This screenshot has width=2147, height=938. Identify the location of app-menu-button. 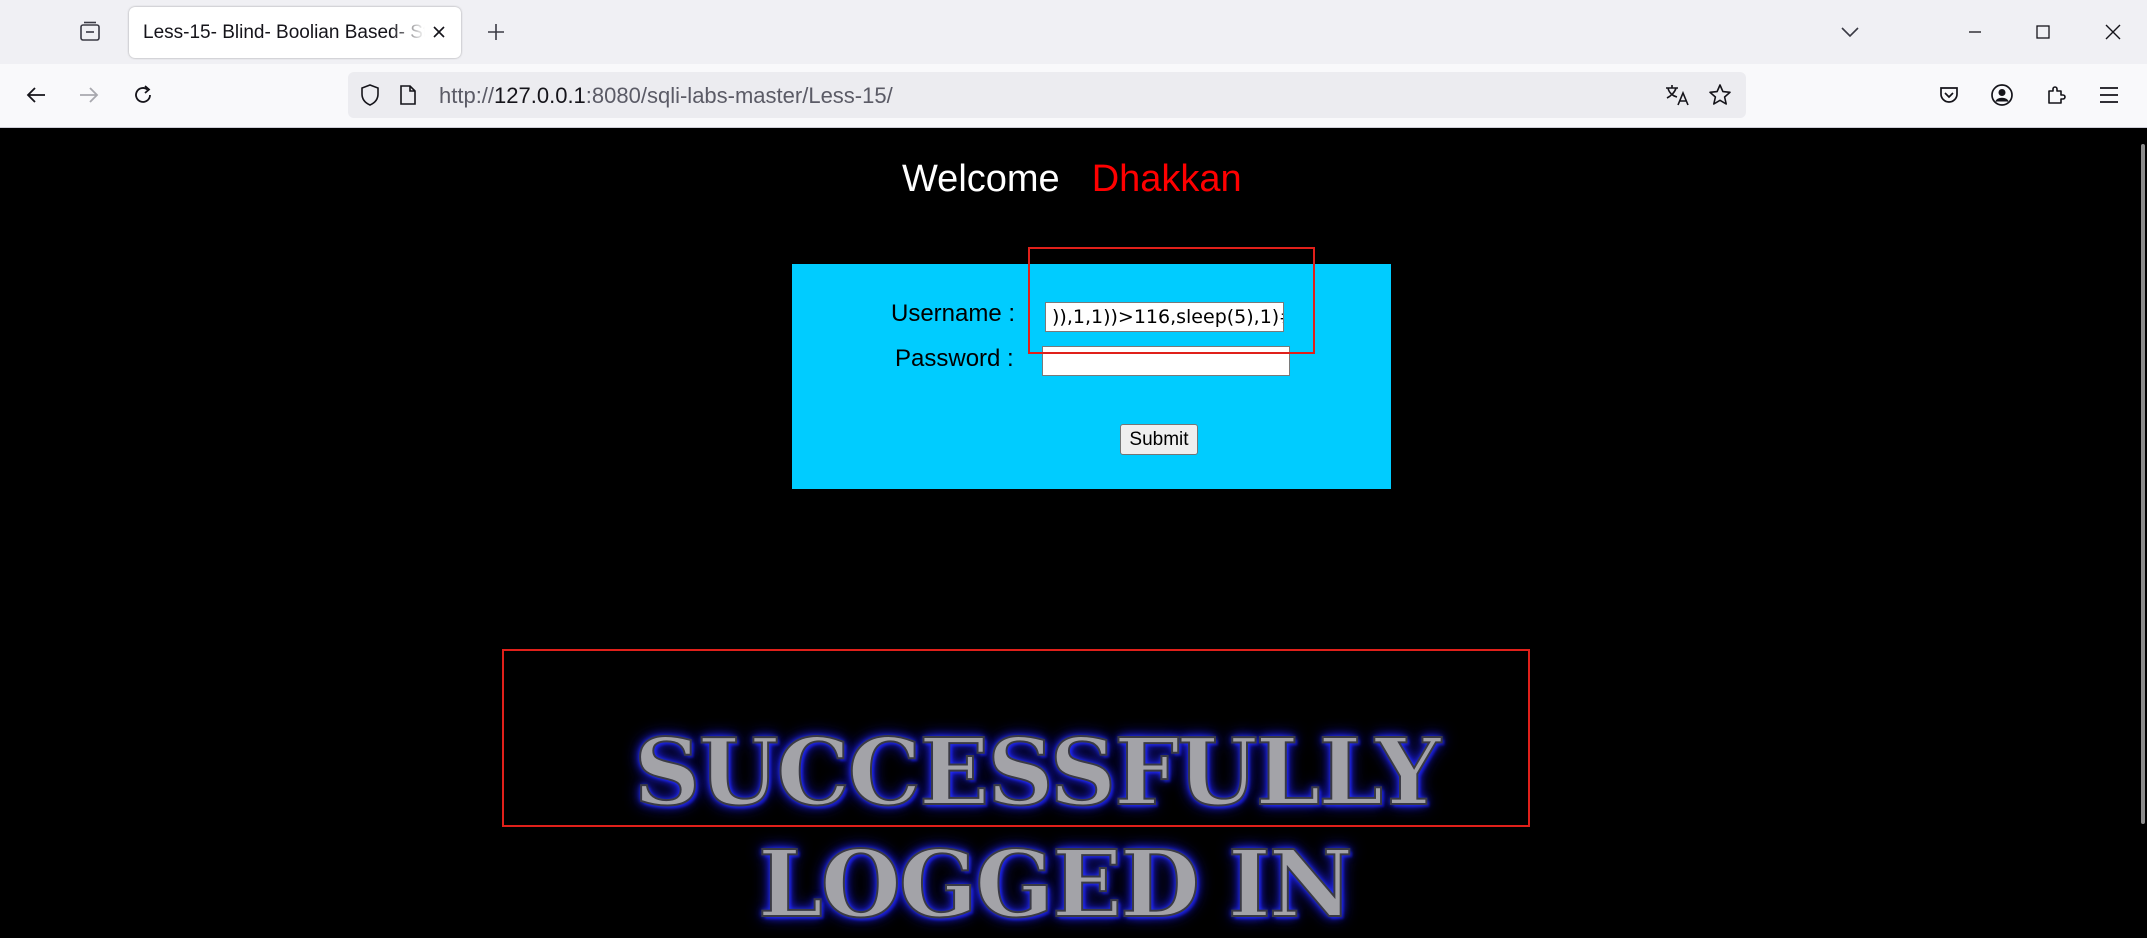
(2109, 95).